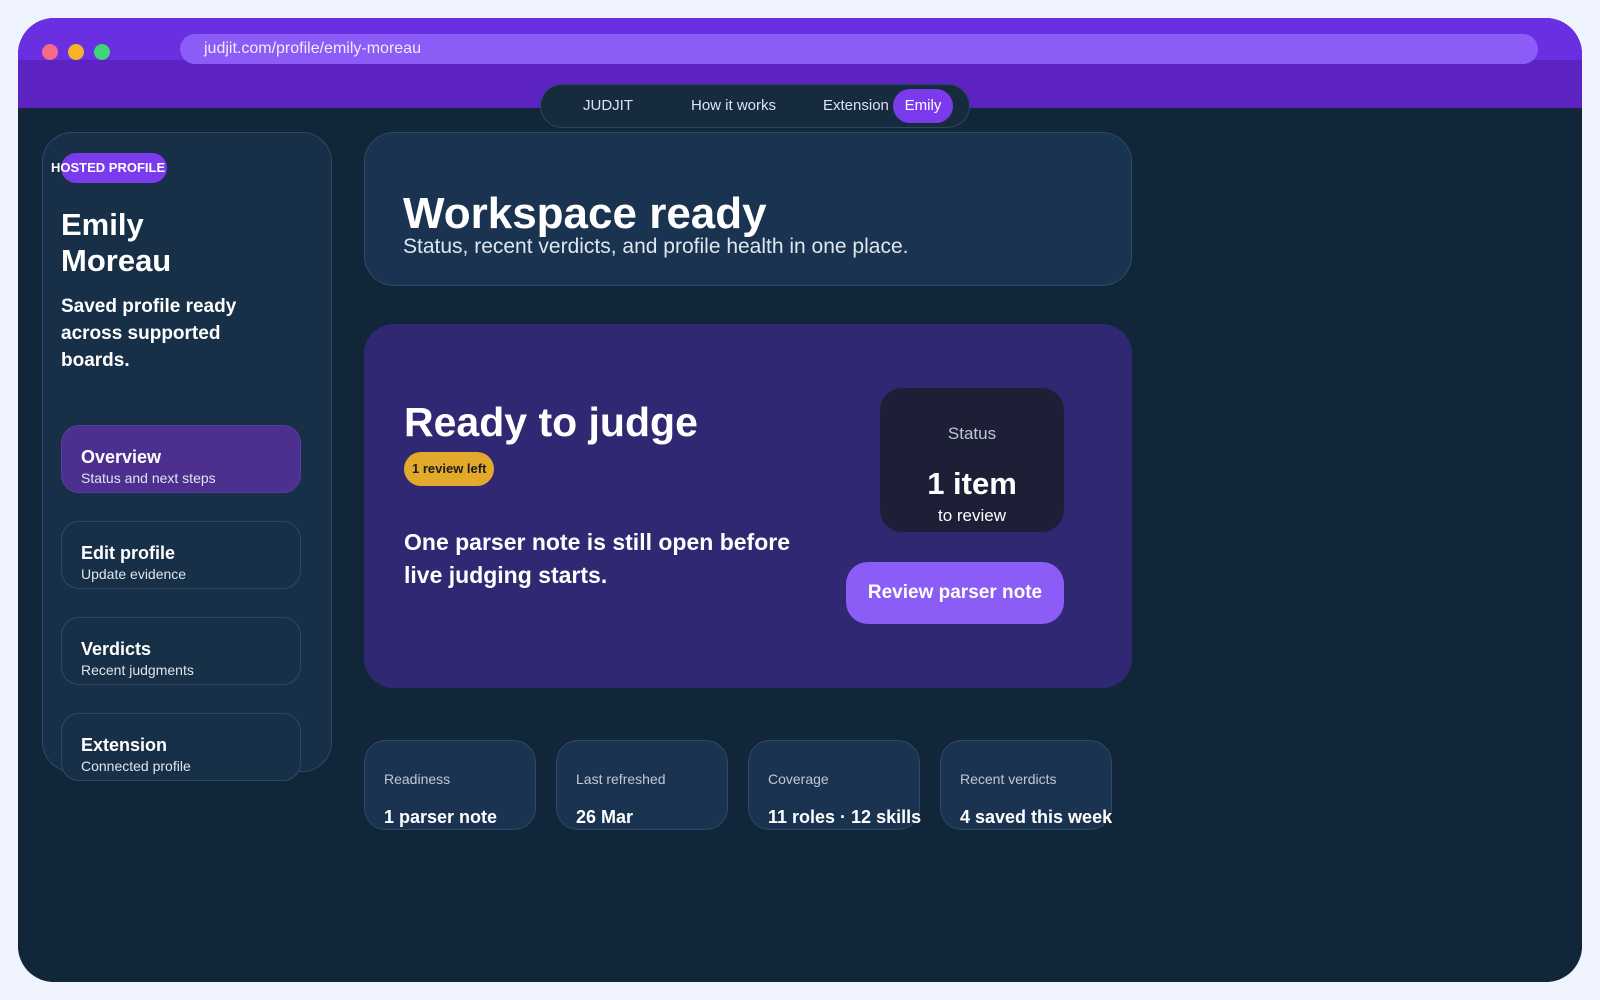  Describe the element at coordinates (137, 670) in the screenshot. I see `sidebar-item-subtitle: Recent judgments` at that location.